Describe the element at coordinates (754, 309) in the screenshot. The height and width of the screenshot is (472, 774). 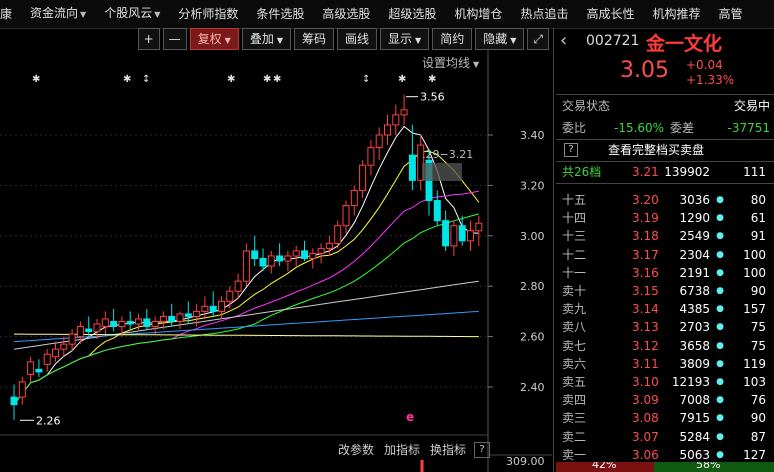
I see `ask-count: 157` at that location.